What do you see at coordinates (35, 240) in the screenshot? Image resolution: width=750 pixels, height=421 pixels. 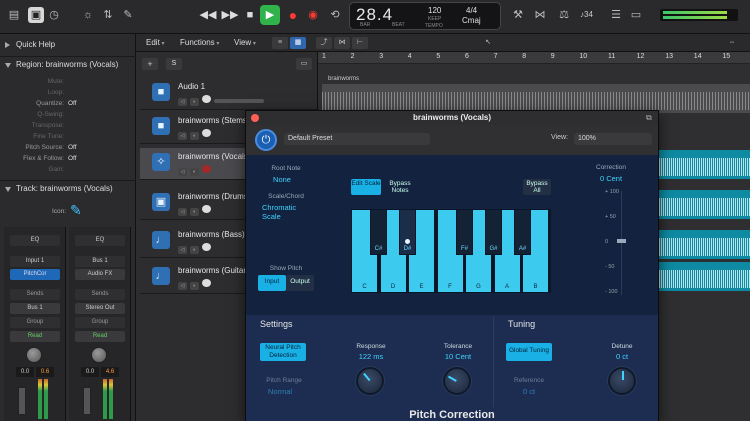 I see `eq-button: EQ` at bounding box center [35, 240].